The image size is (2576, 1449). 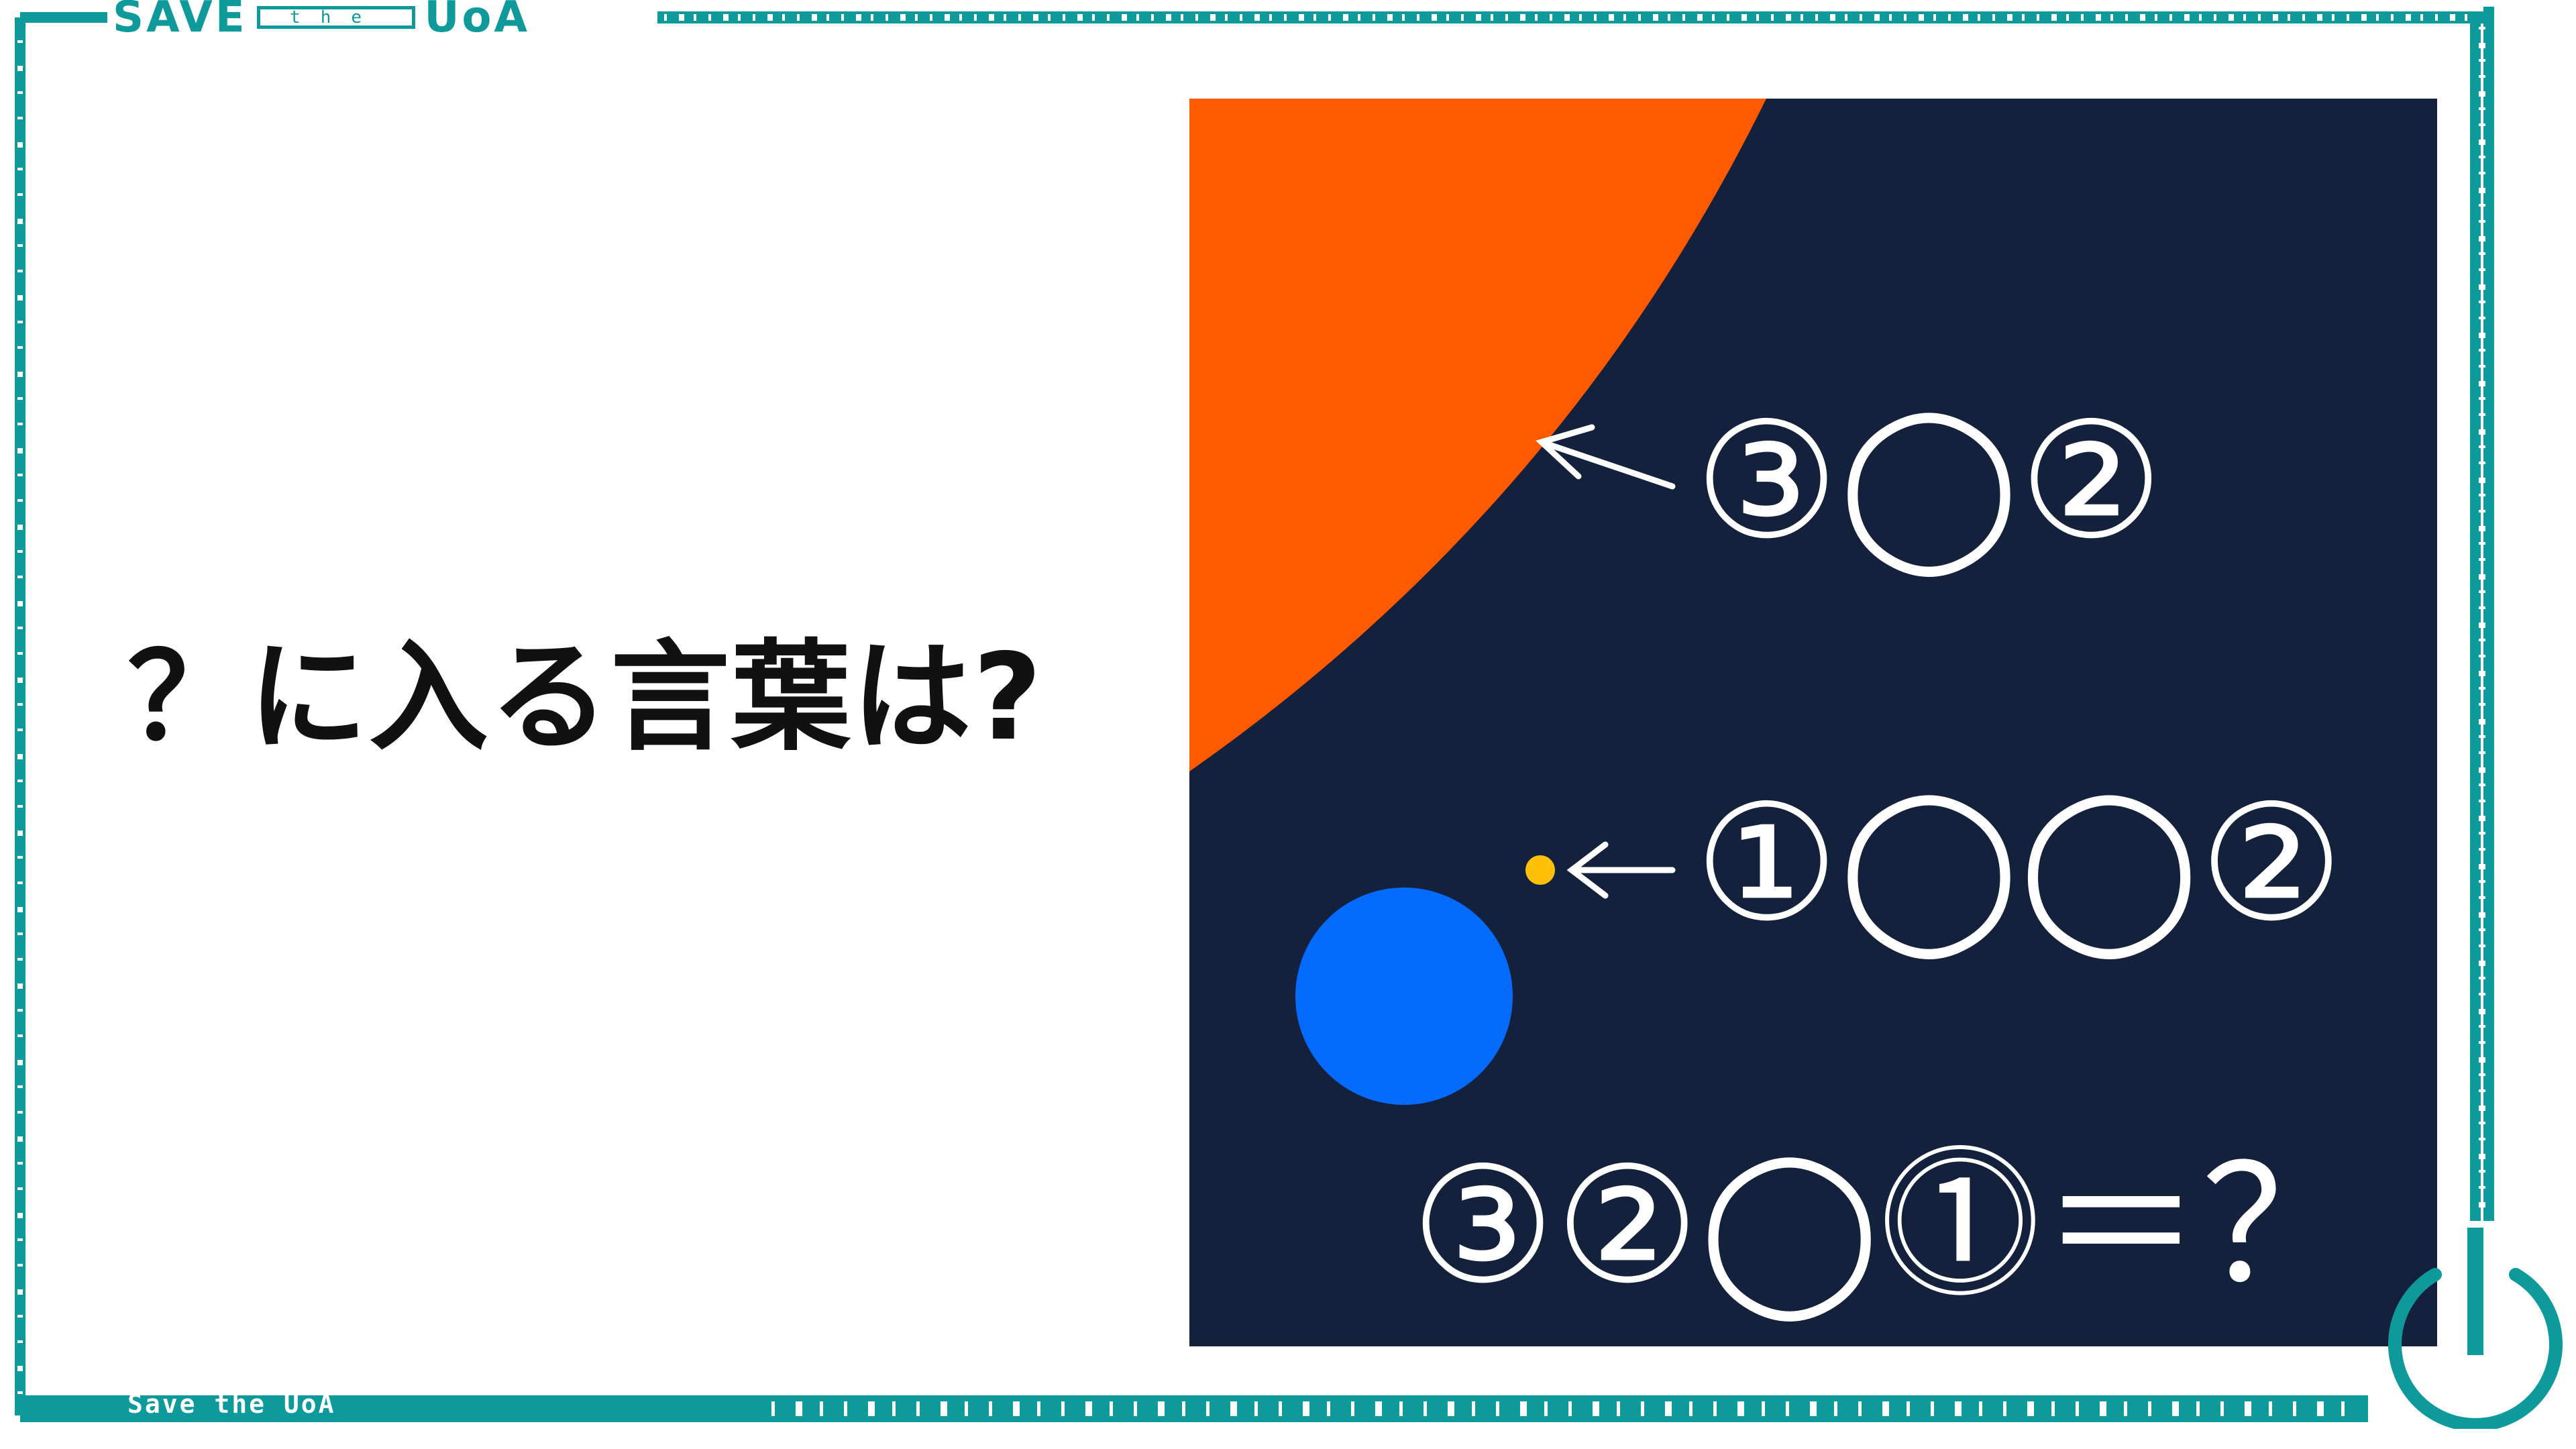 What do you see at coordinates (585, 697) in the screenshot?
I see `question-prompt: ？に入る言葉は?` at bounding box center [585, 697].